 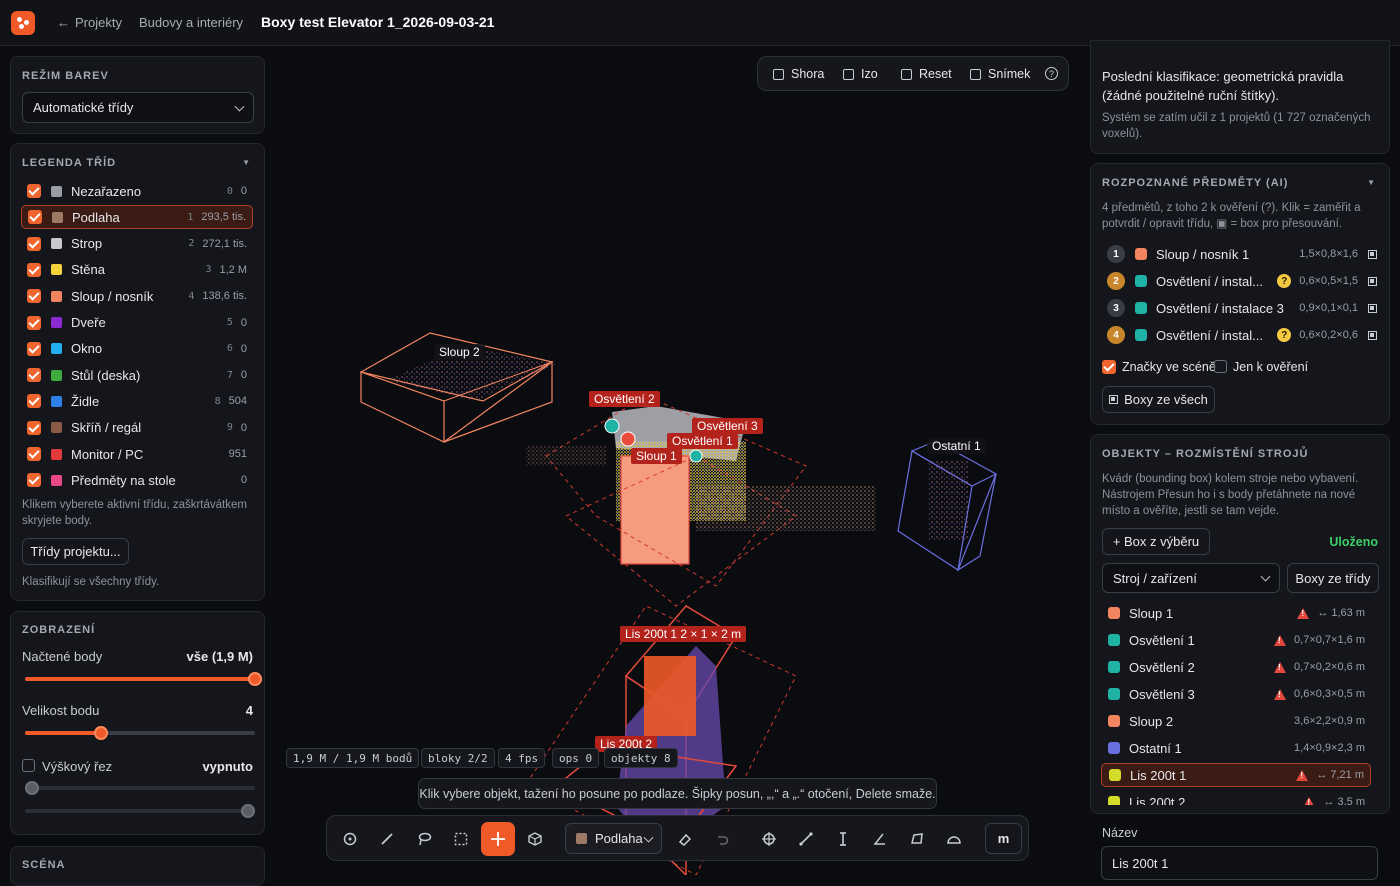 I want to click on object-row: Lis 200t 2 ↔ 3,5 m, so click(x=1236, y=797).